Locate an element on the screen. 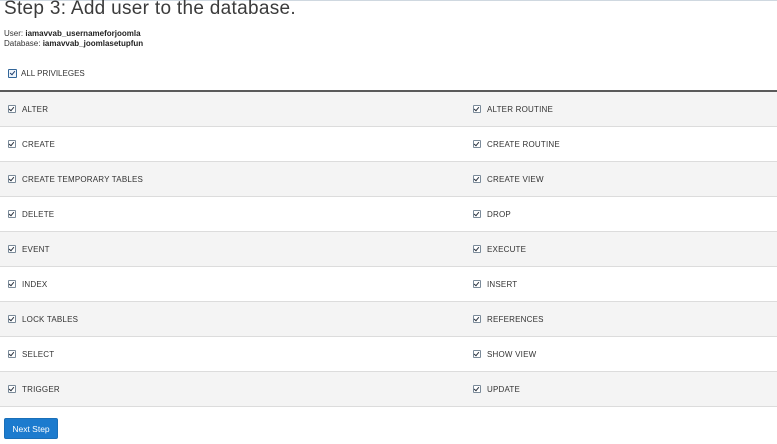 The image size is (777, 444). privilege-label: INDEX is located at coordinates (35, 284).